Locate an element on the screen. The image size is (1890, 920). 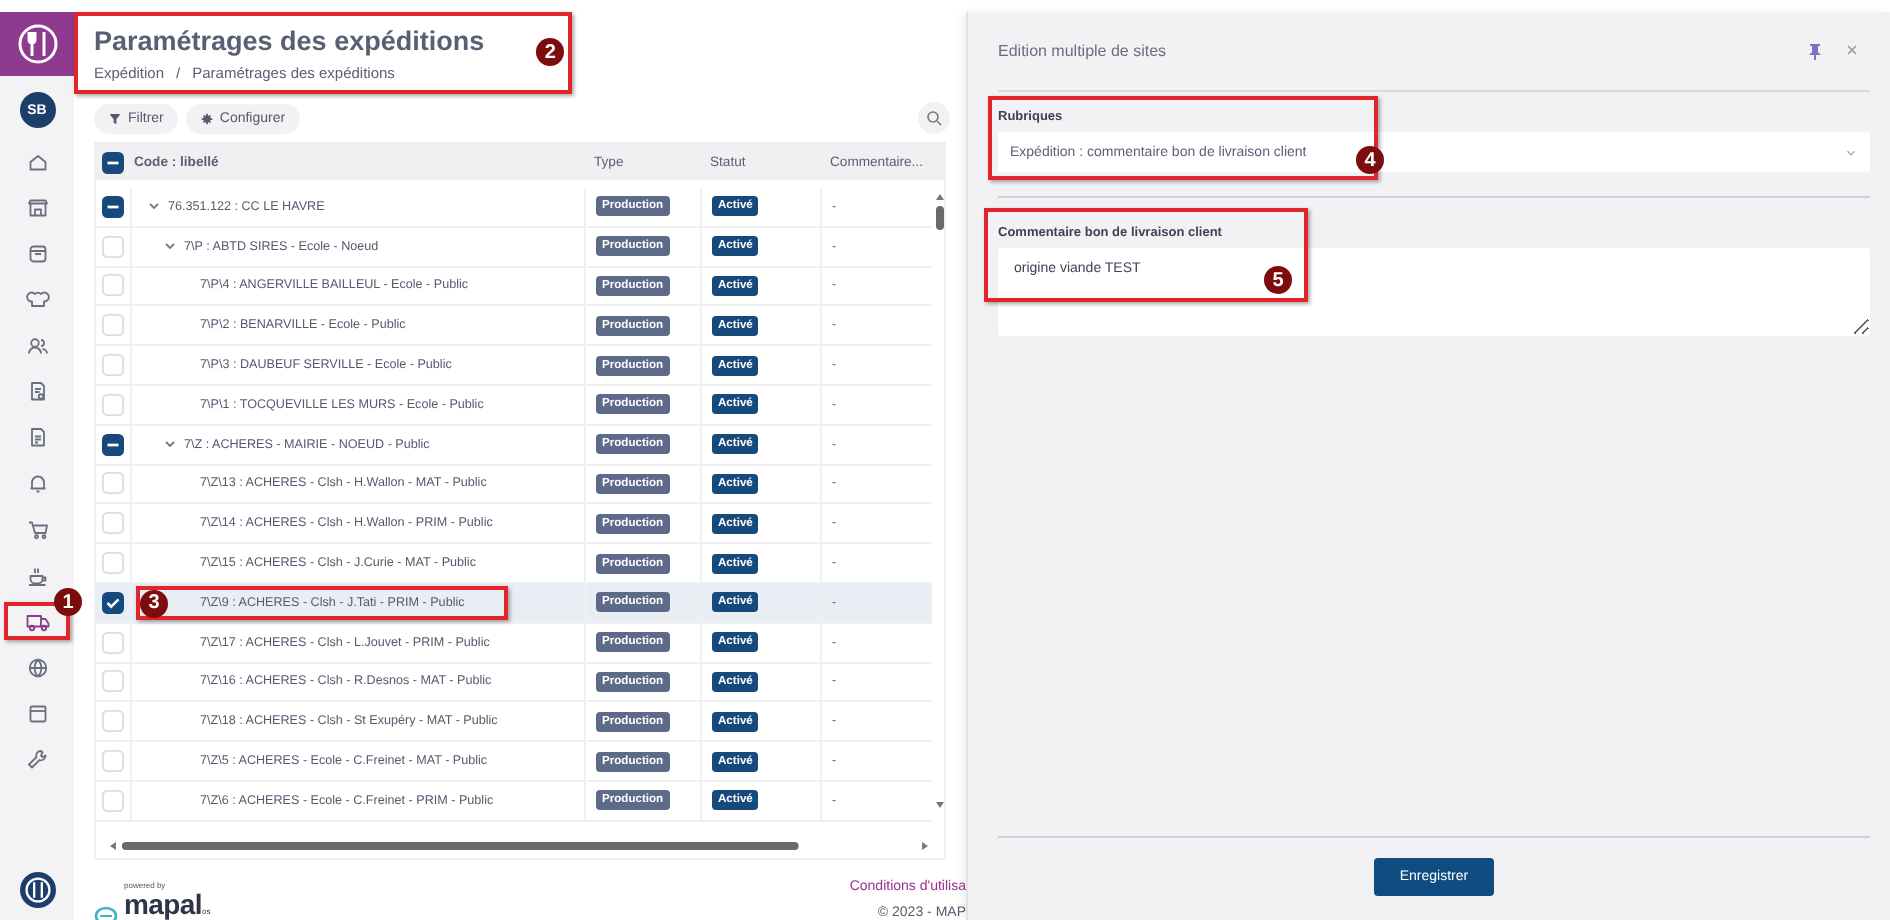
calendar-icon is located at coordinates (37, 713).